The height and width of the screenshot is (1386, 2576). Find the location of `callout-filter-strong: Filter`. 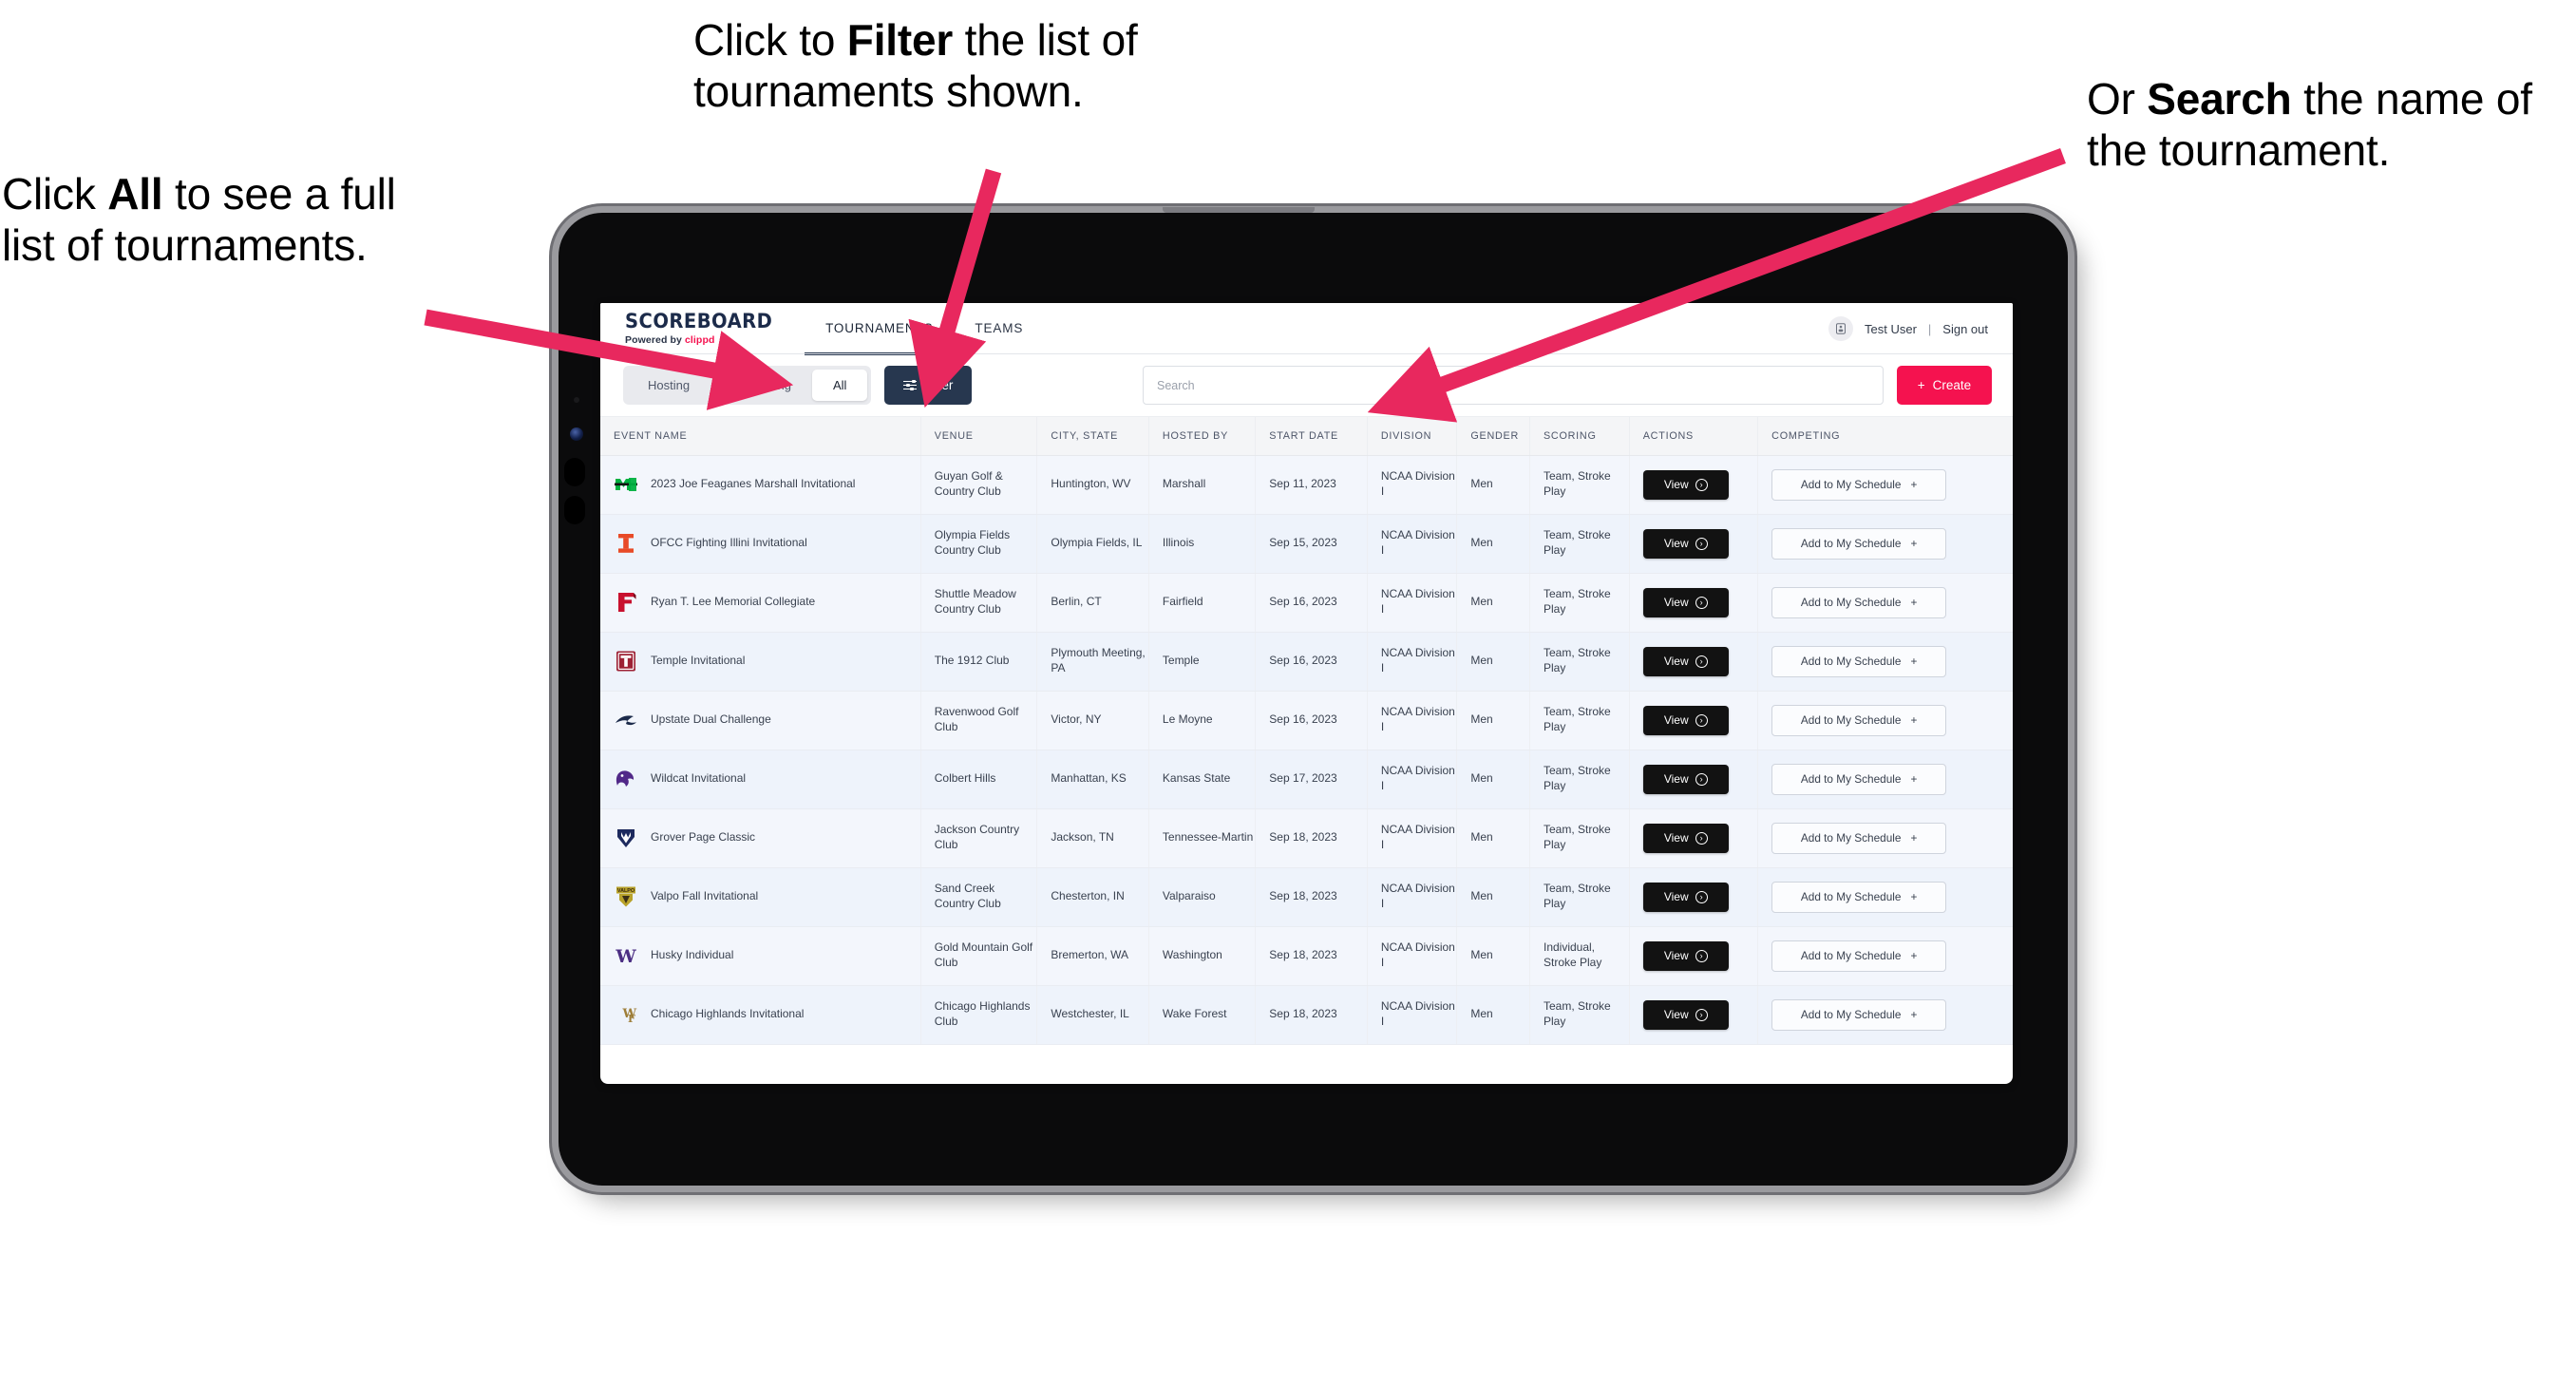

callout-filter-strong: Filter is located at coordinates (900, 40).